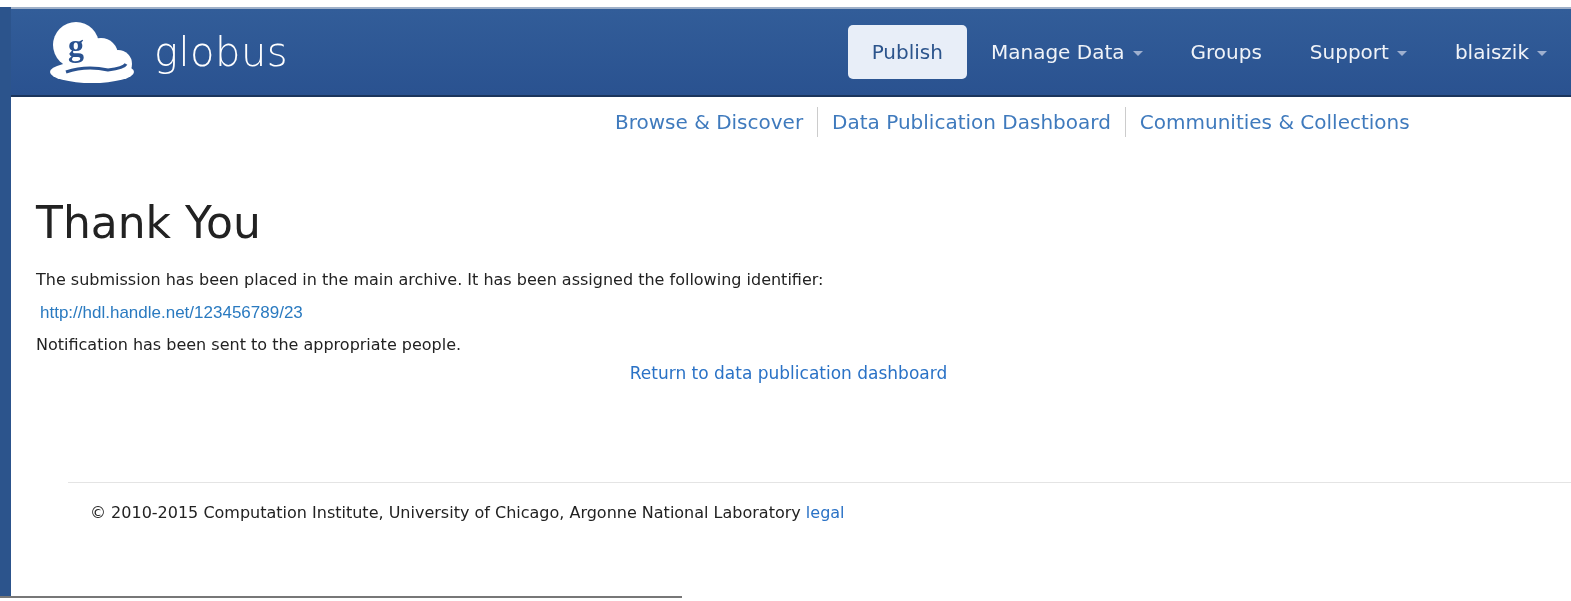 This screenshot has width=1571, height=601. Describe the element at coordinates (1500, 52) in the screenshot. I see `nav-tab: blaiszik` at that location.